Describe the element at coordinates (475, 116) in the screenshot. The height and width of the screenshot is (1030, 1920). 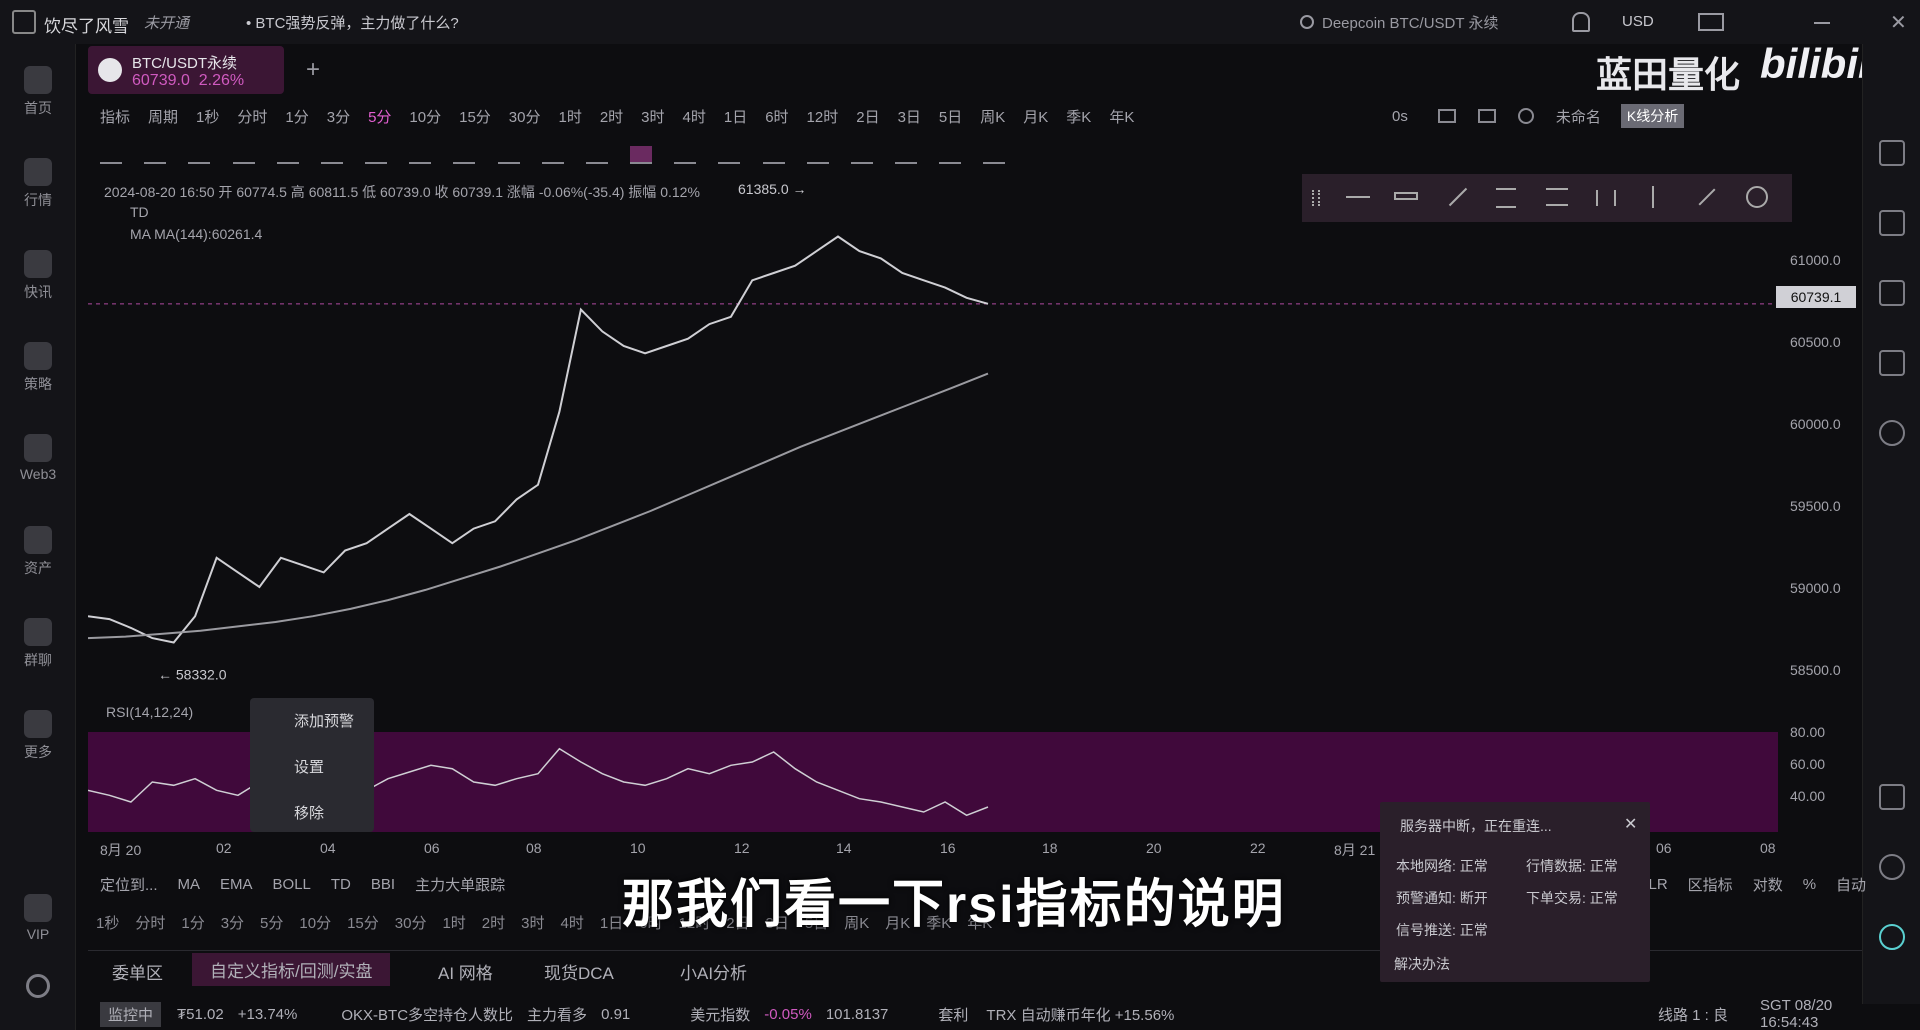
I see `timeframe-8: 15分` at that location.